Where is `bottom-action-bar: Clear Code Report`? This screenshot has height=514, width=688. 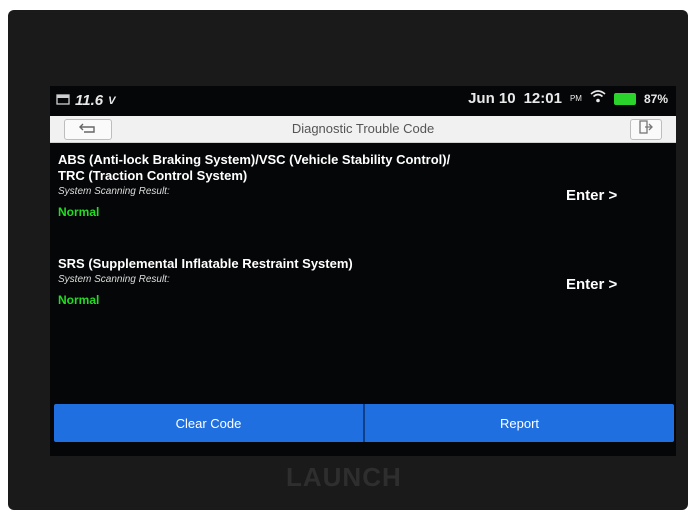
bottom-action-bar: Clear Code Report is located at coordinates (364, 423).